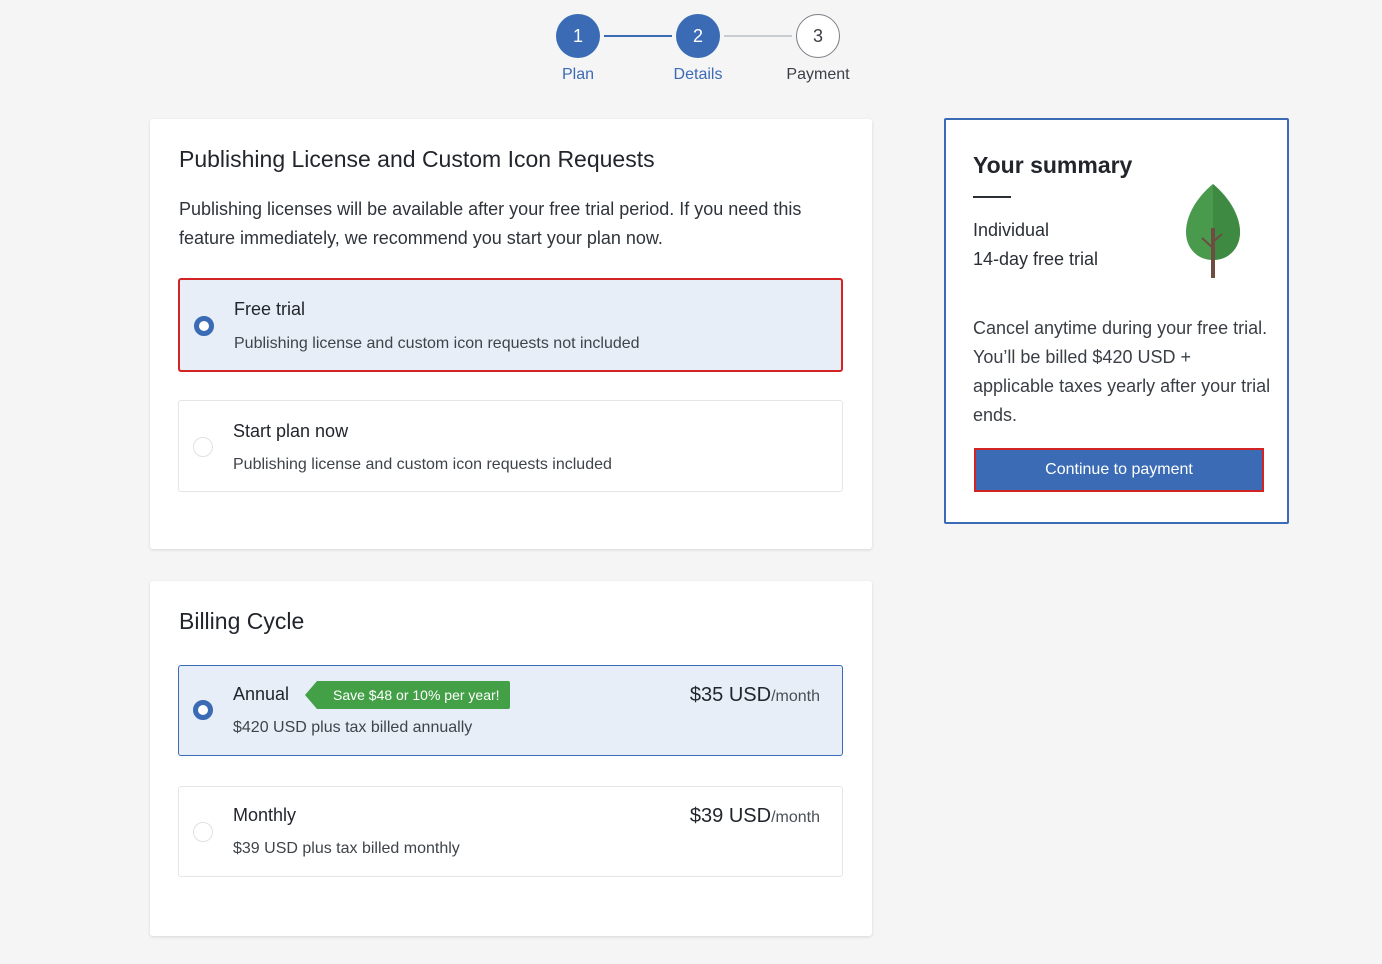 The width and height of the screenshot is (1382, 964). What do you see at coordinates (353, 727) in the screenshot?
I see `annual-subtitle: $420 USD plus tax billed annually` at bounding box center [353, 727].